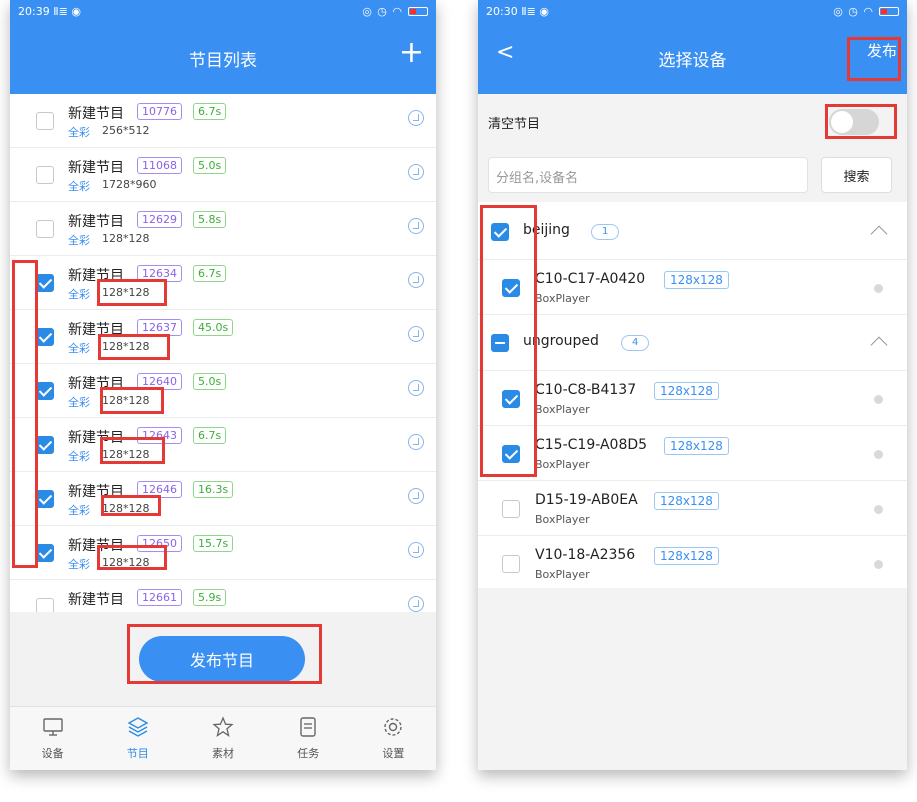 The image size is (917, 802). I want to click on publish-program-button: 发布节目, so click(222, 659).